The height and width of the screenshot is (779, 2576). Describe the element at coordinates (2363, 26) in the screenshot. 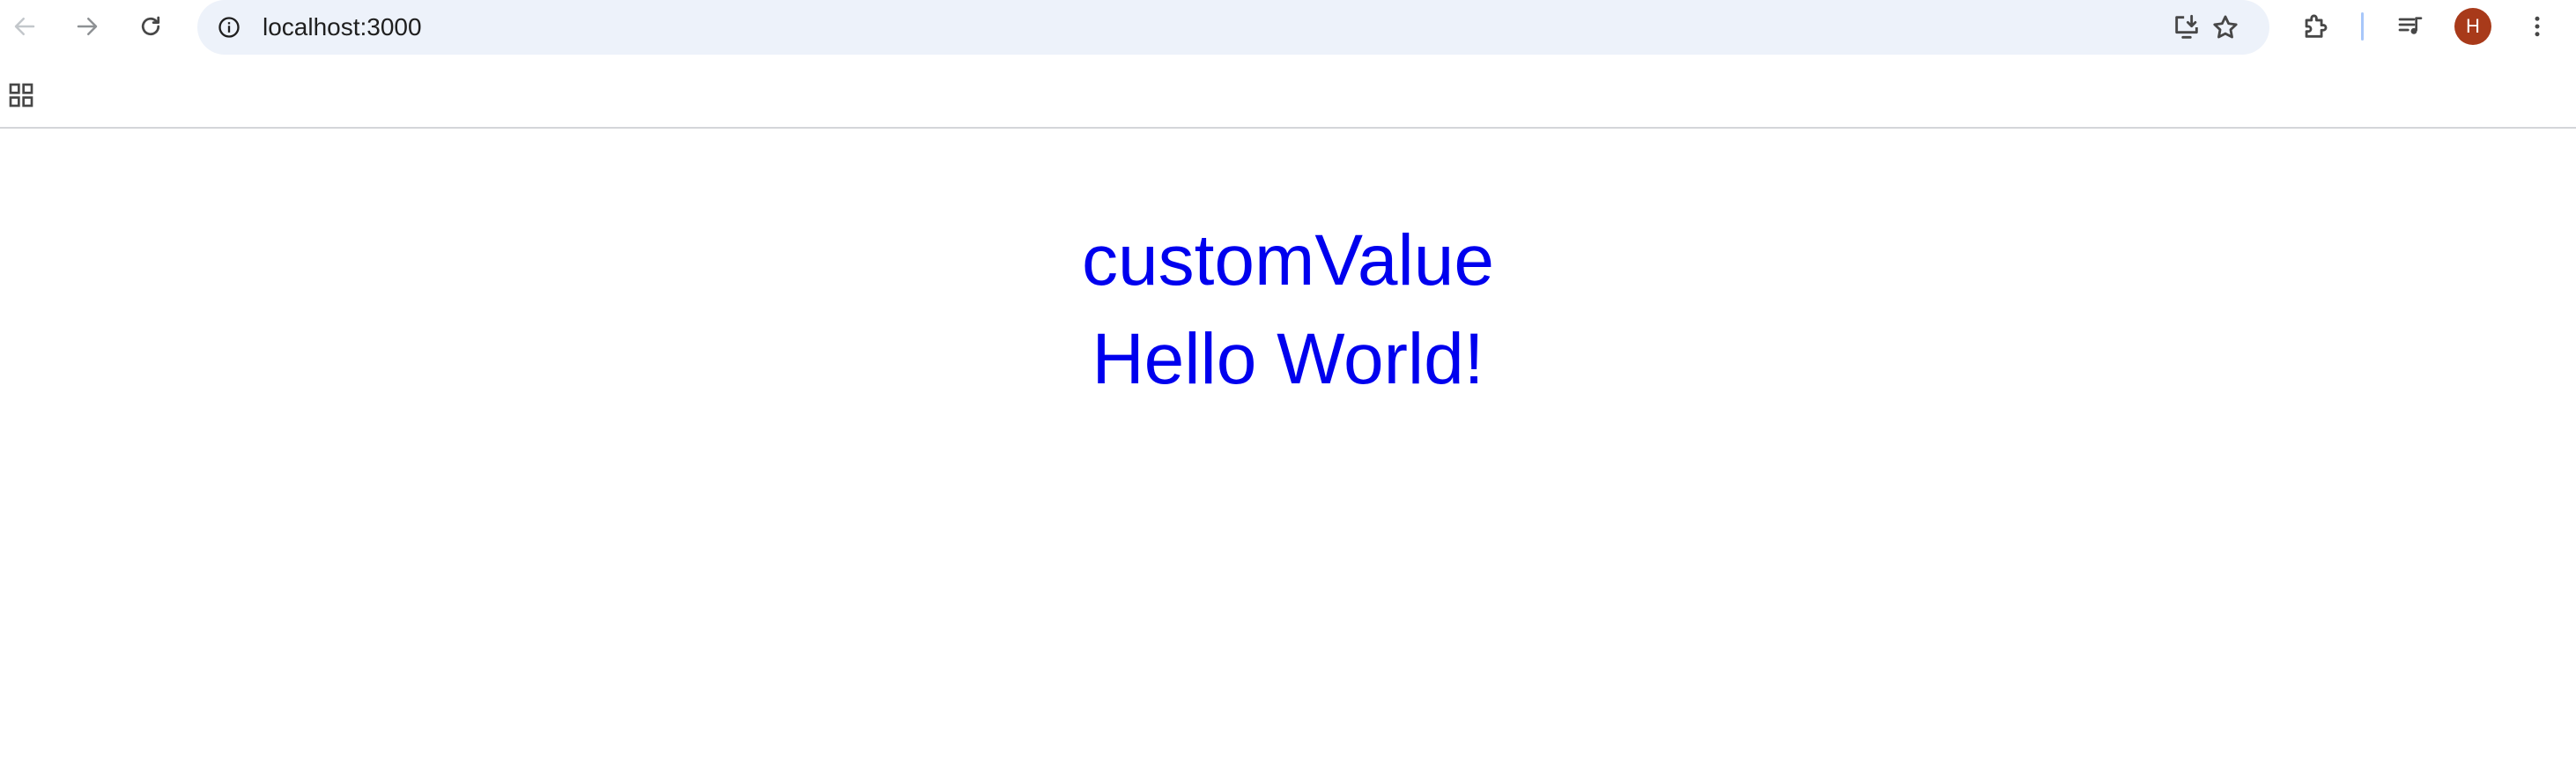

I see `toolbar-divider` at that location.